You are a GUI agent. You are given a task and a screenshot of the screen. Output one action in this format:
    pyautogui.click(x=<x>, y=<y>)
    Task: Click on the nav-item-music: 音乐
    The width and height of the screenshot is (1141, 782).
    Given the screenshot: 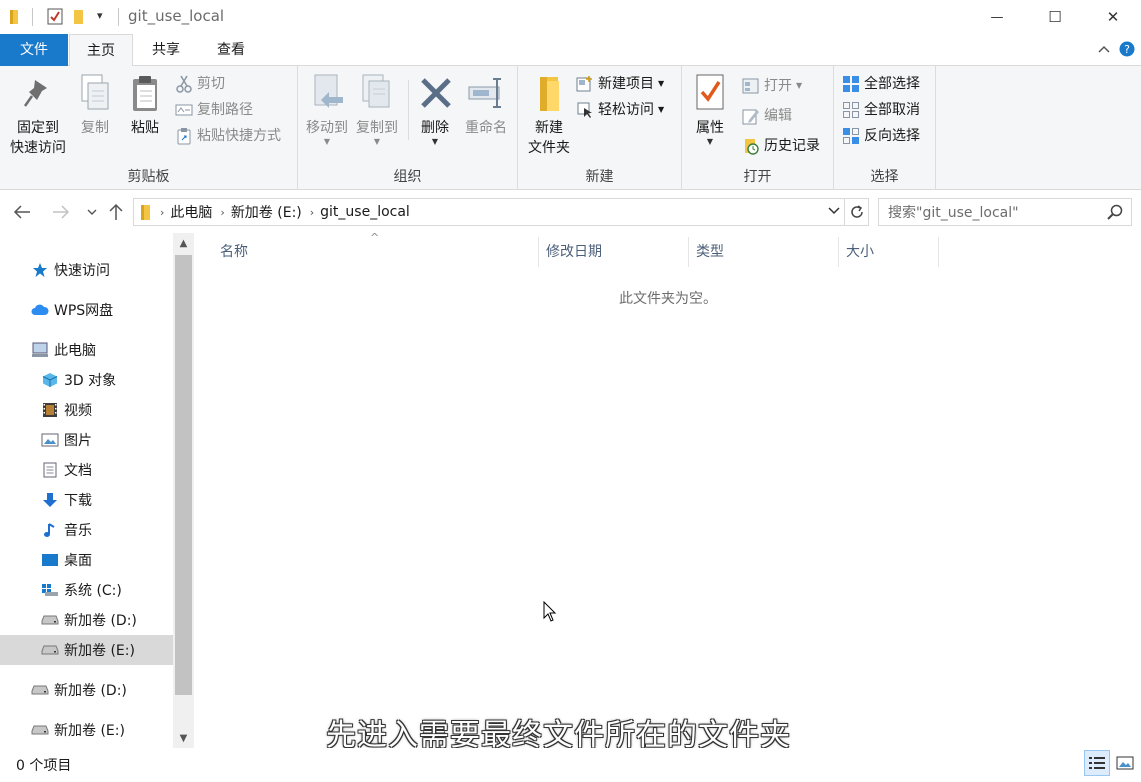 What is the action you would take?
    pyautogui.click(x=86, y=530)
    